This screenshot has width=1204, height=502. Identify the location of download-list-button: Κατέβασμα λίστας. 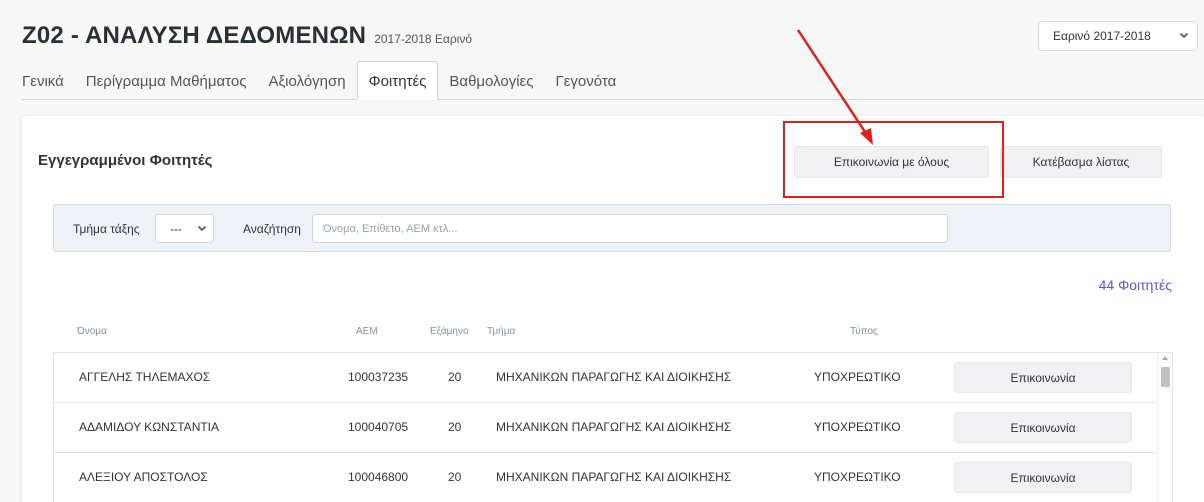
(1081, 162).